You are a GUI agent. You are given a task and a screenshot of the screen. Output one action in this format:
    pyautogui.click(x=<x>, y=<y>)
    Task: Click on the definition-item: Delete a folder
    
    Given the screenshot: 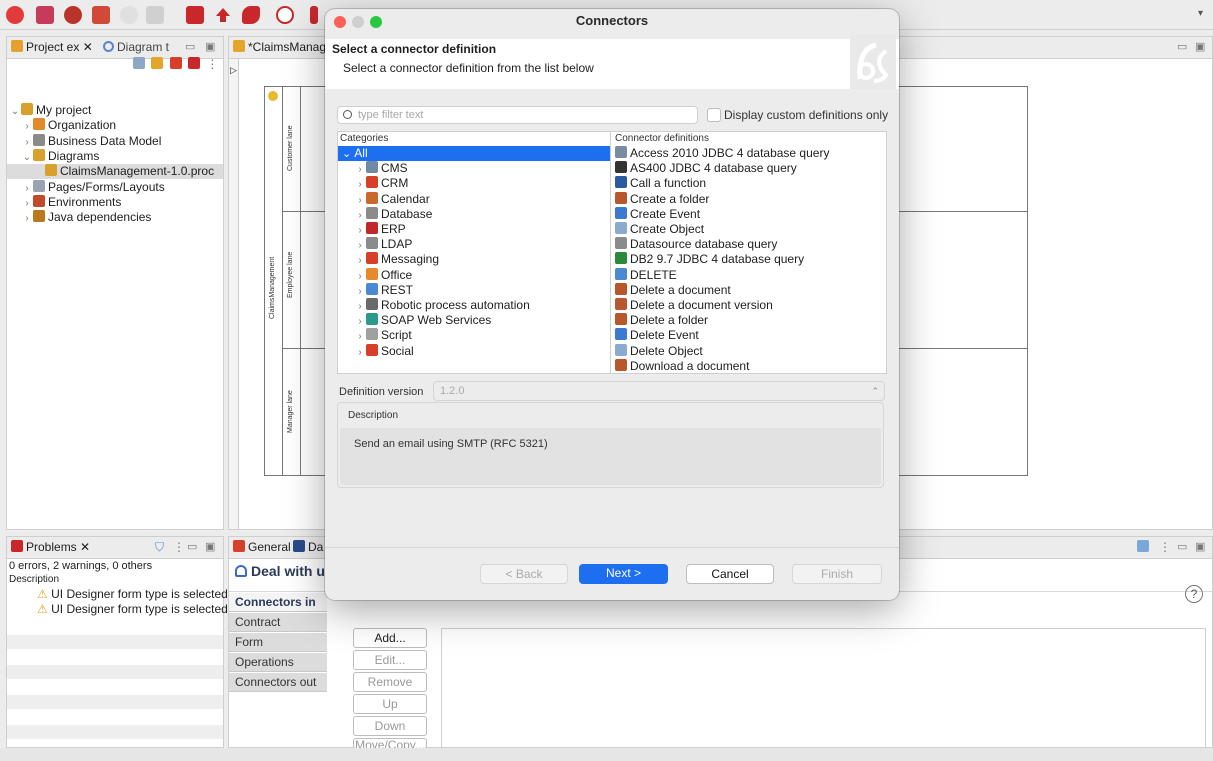 What is the action you would take?
    pyautogui.click(x=661, y=320)
    